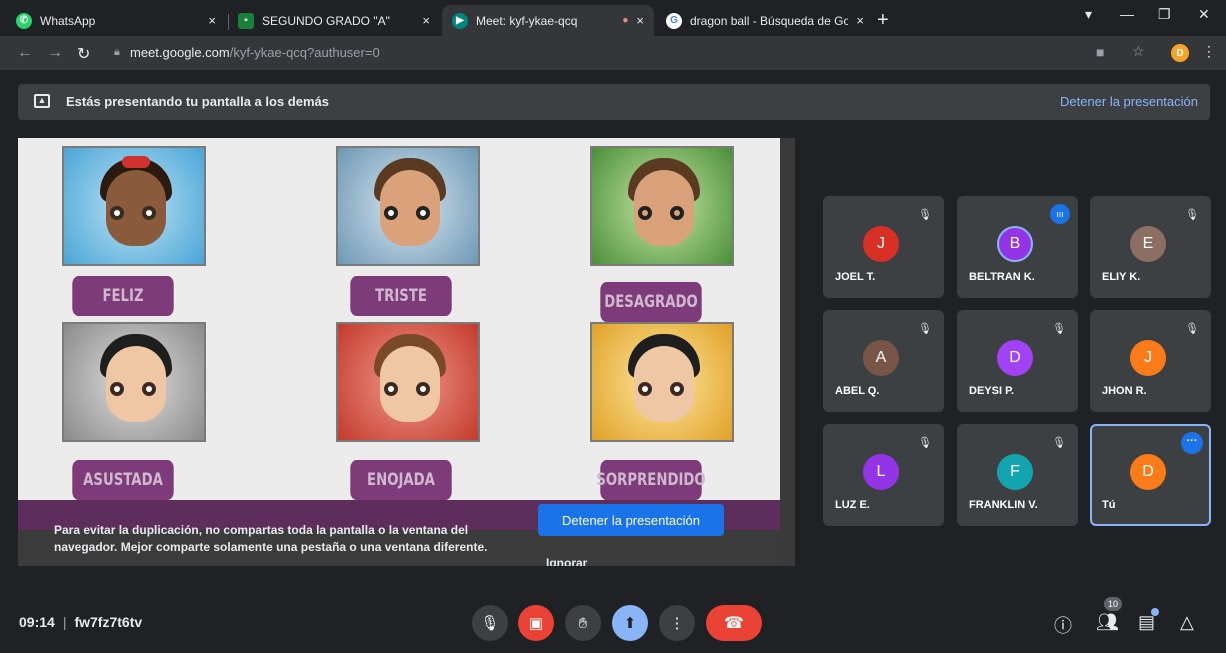 Image resolution: width=1226 pixels, height=653 pixels. Describe the element at coordinates (1150, 475) in the screenshot. I see `self-tile: ··· D Tú` at that location.